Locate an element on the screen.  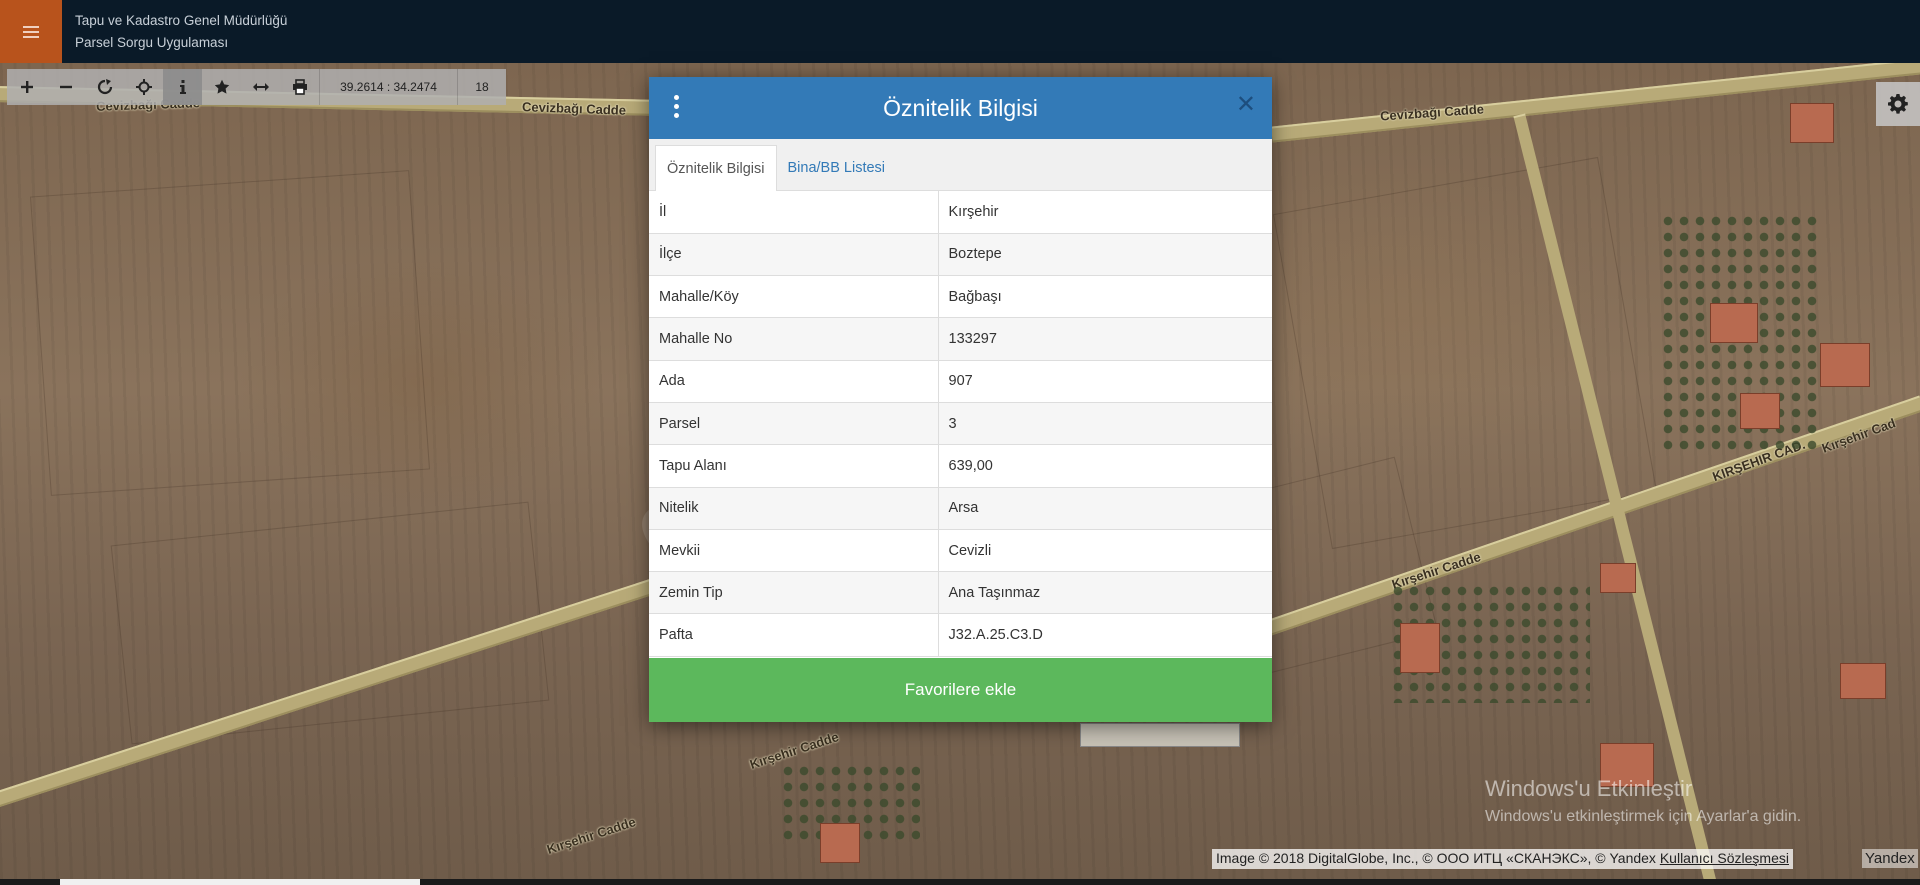
table-row: Mevkii Cevizli is located at coordinates (960, 551).